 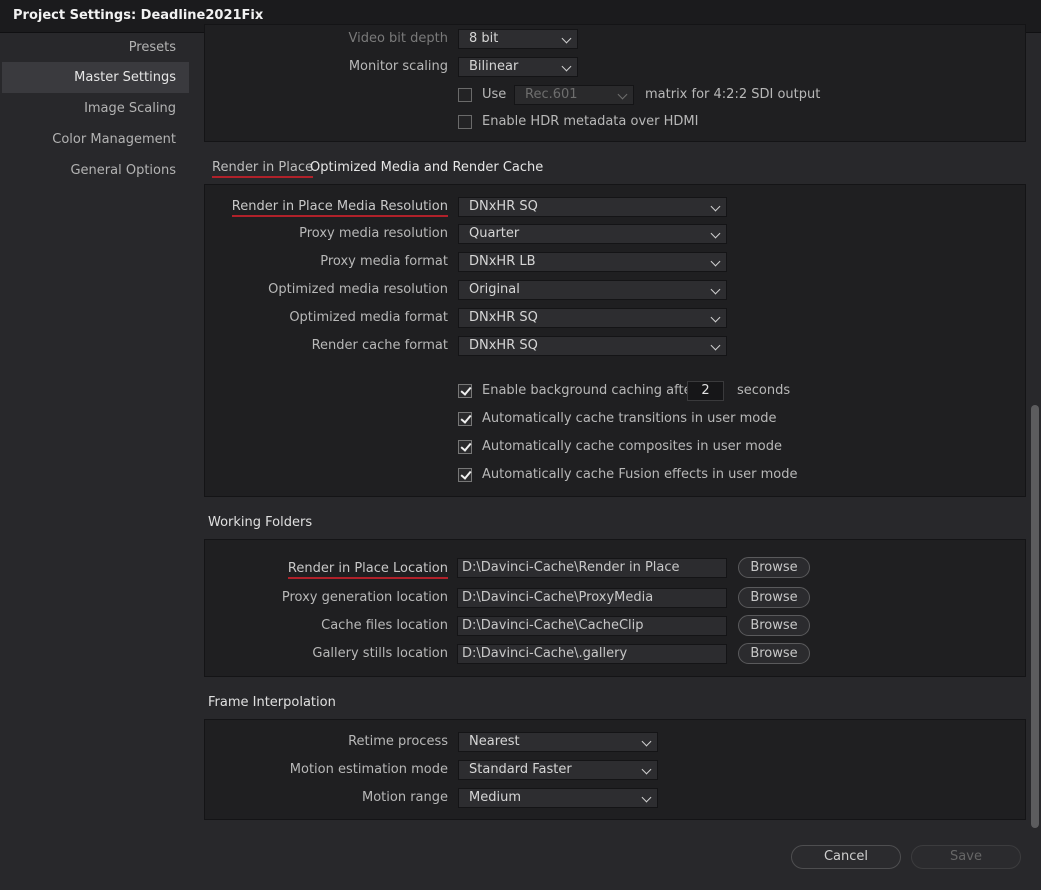 I want to click on window-title: Project Settings: Deadline2021Fix, so click(x=138, y=15).